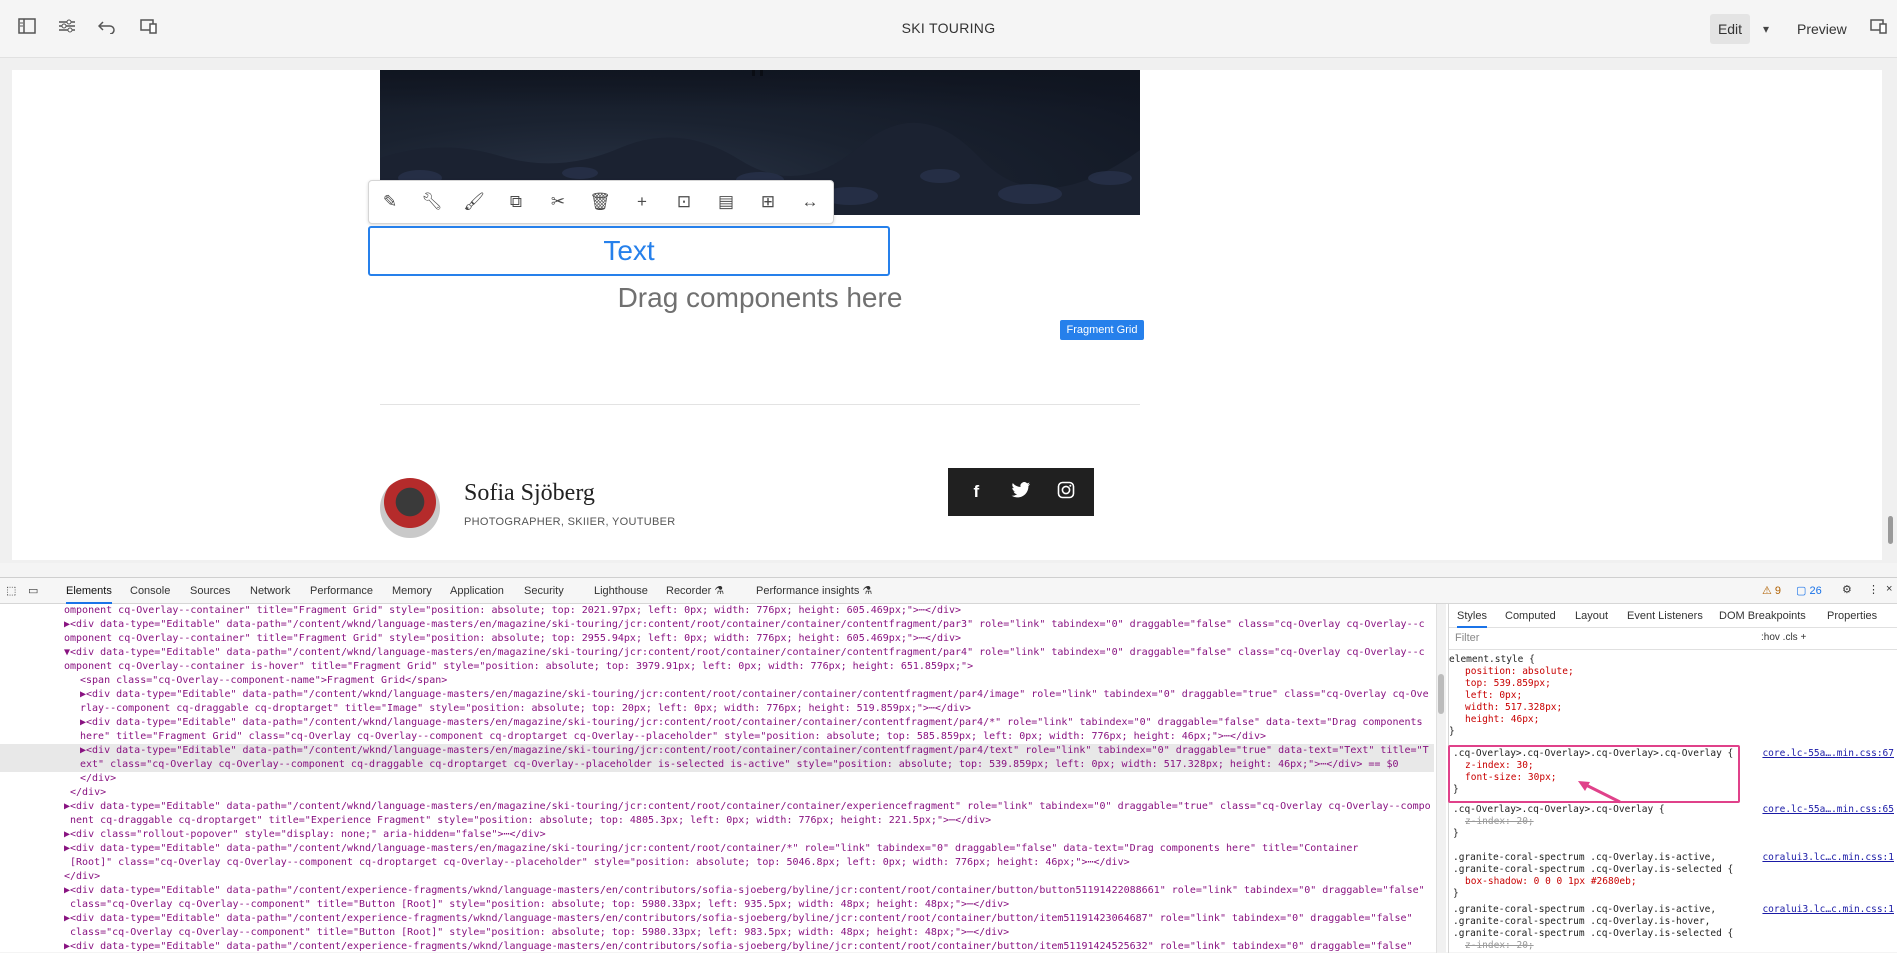  What do you see at coordinates (89, 591) in the screenshot?
I see `tab-elements: Elements` at bounding box center [89, 591].